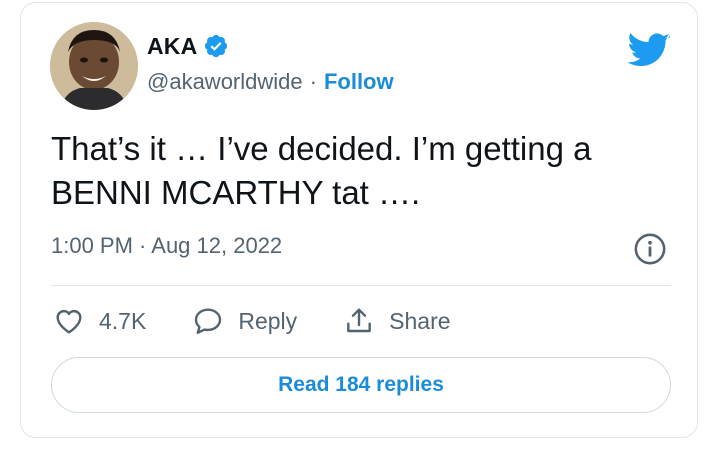 This screenshot has height=453, width=720. I want to click on share-button: Share, so click(397, 321).